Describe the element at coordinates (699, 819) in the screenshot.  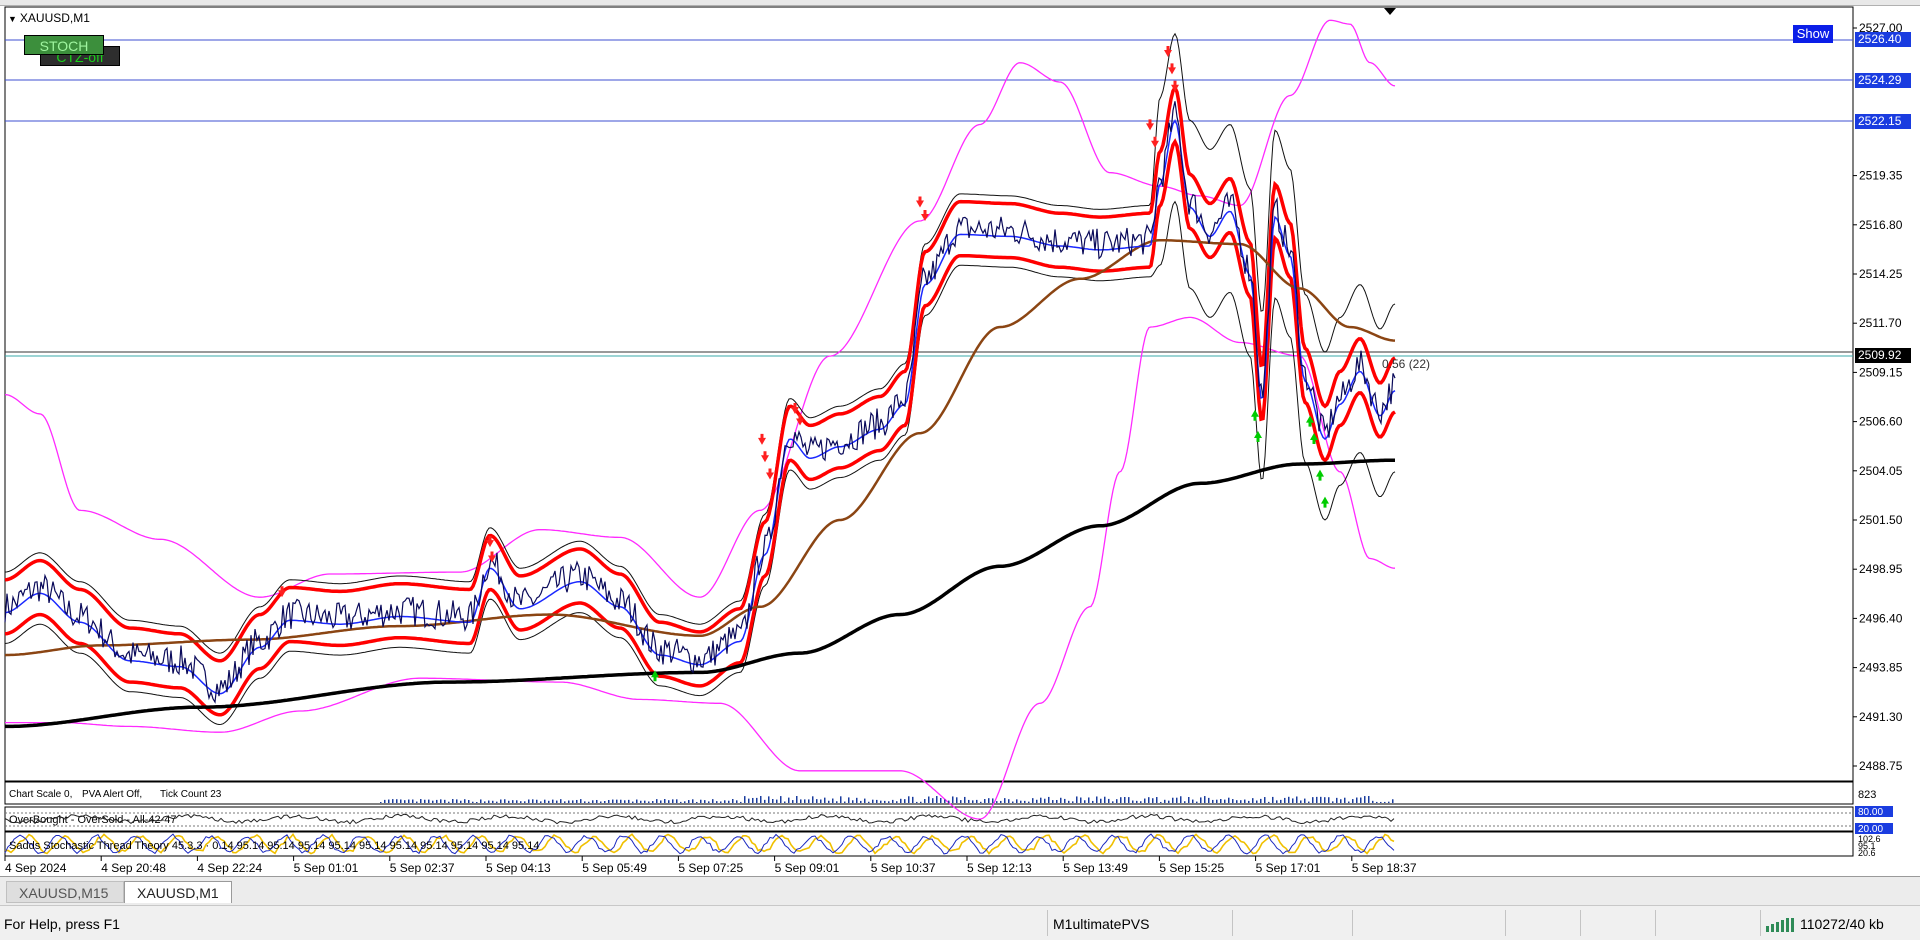
I see `indicator1-line` at that location.